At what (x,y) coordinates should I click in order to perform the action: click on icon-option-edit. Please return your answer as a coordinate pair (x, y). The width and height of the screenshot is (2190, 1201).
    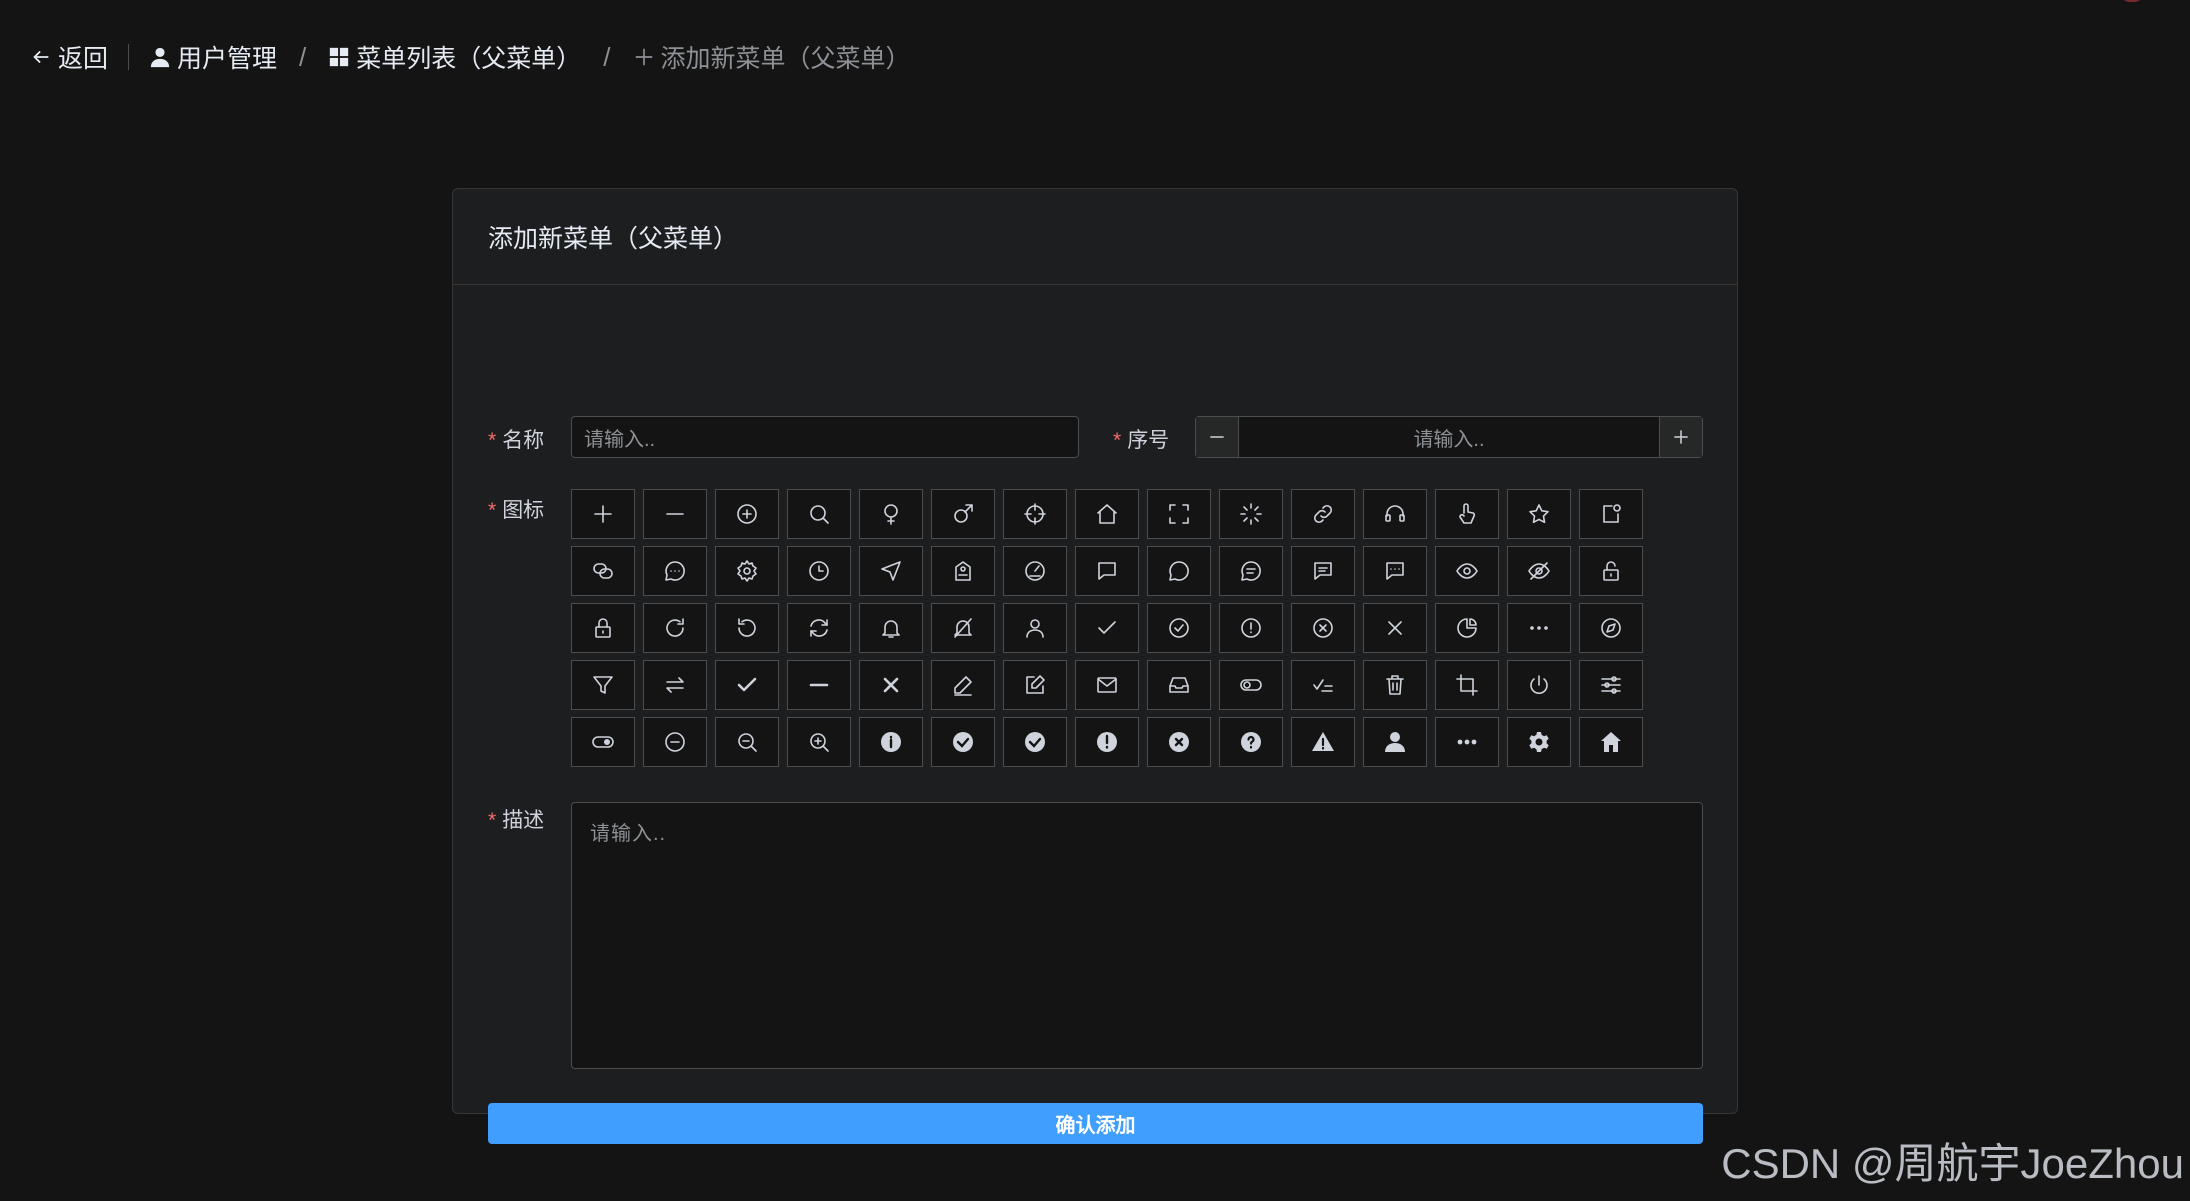
    Looking at the image, I should click on (1035, 685).